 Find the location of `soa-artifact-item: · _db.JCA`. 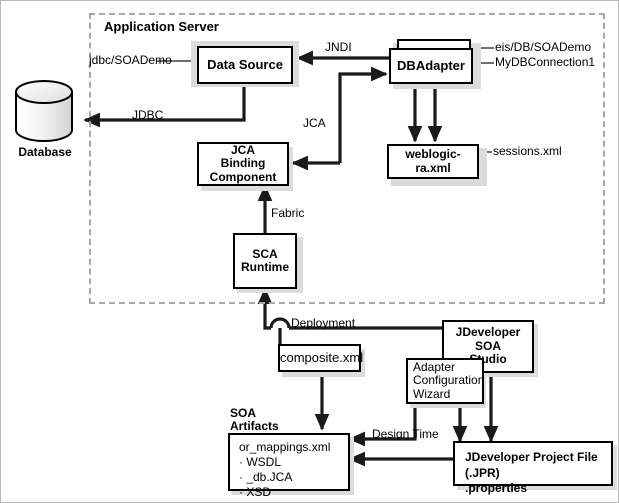

soa-artifact-item: · _db.JCA is located at coordinates (266, 477).